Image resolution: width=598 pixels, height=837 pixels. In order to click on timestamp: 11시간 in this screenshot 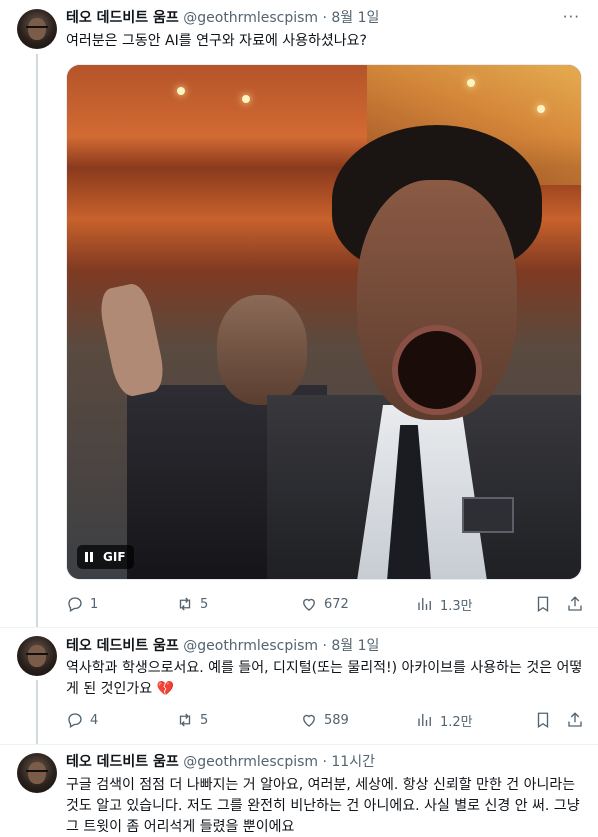, I will do `click(353, 762)`.